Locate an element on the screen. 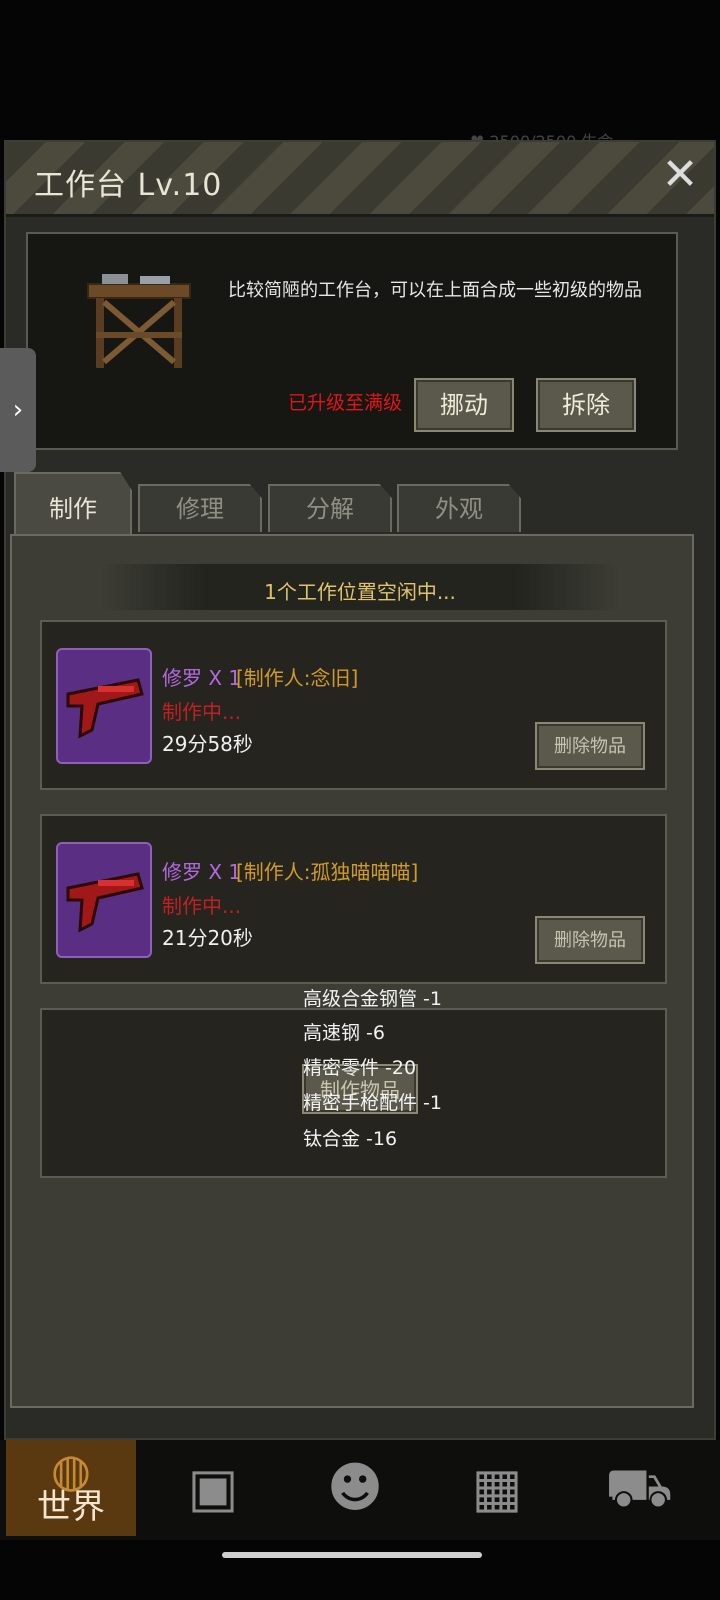  crafting-timer: 21分20秒 is located at coordinates (207, 938).